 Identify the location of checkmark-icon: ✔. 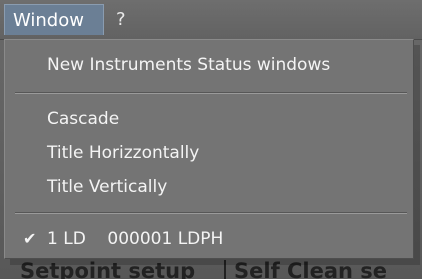
(30, 238).